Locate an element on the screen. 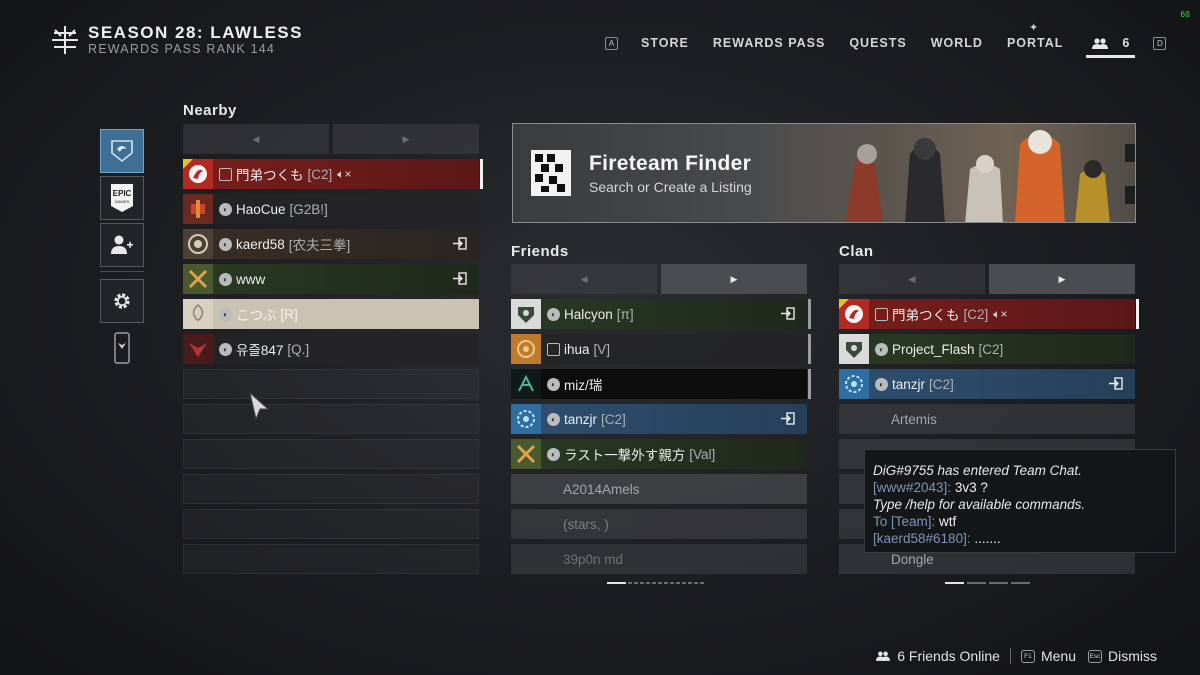 The image size is (1200, 675). list-item: ◐ 유즐847 [Q.] is located at coordinates (331, 349).